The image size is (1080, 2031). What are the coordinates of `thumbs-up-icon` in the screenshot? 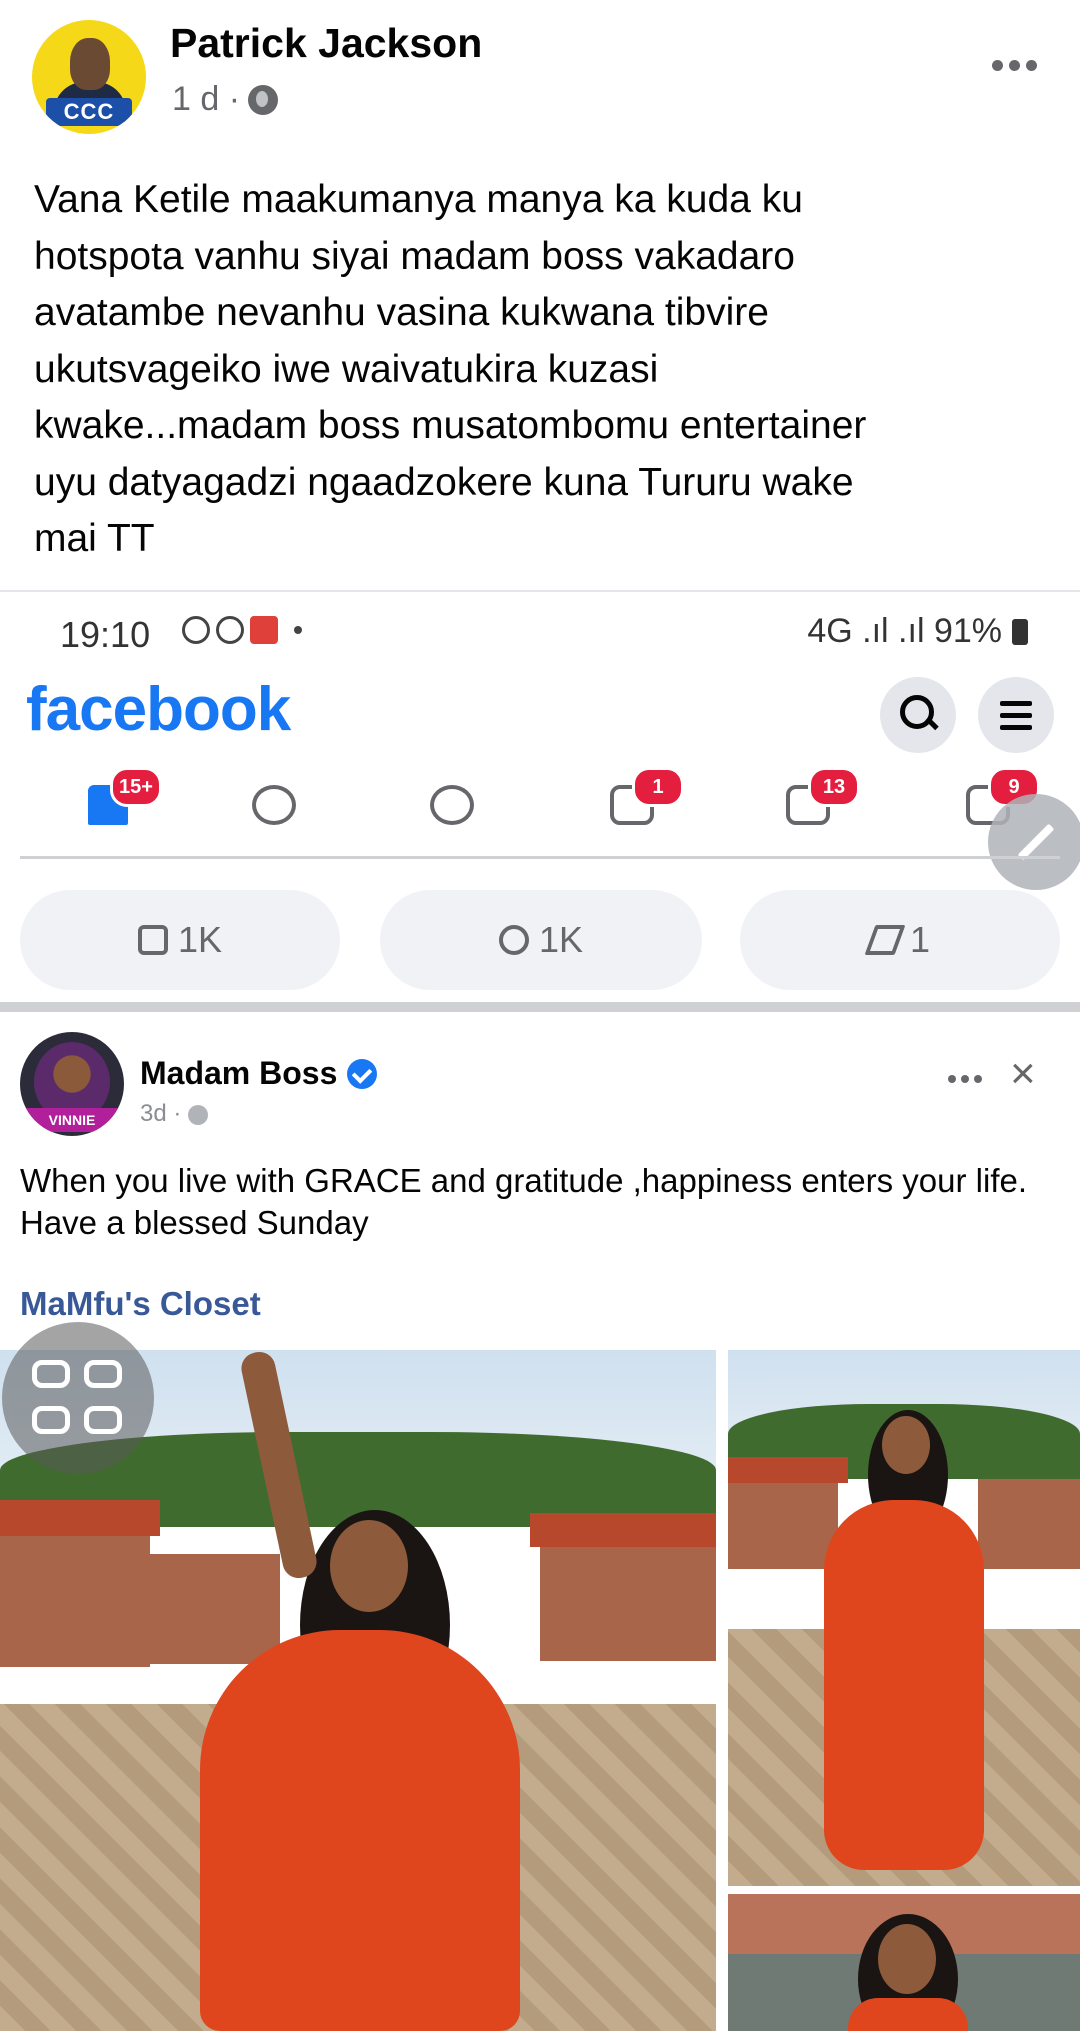 It's located at (152, 940).